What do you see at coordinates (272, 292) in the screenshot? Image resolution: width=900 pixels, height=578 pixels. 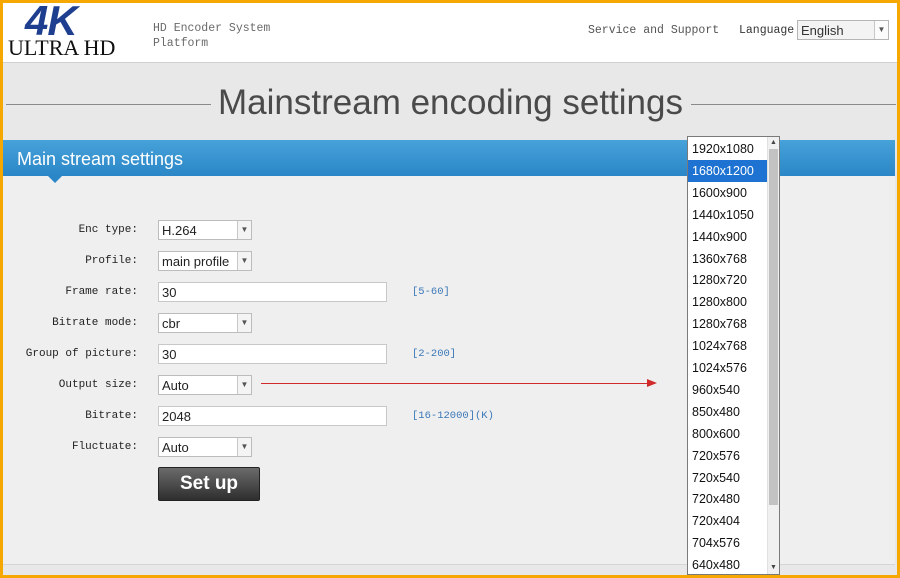 I see `frame-rate-input: 30` at bounding box center [272, 292].